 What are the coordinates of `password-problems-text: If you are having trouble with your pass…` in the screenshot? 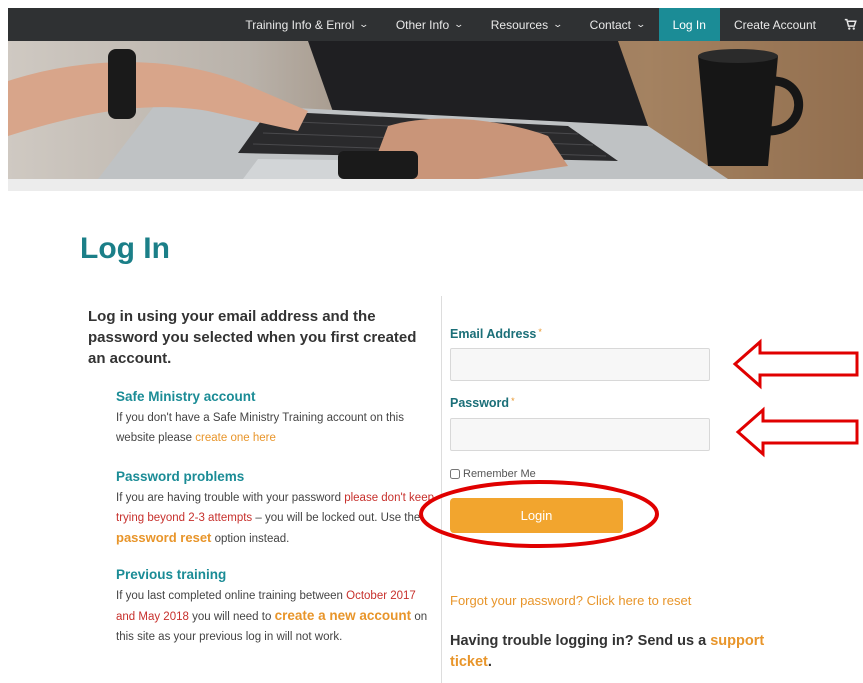 It's located at (275, 518).